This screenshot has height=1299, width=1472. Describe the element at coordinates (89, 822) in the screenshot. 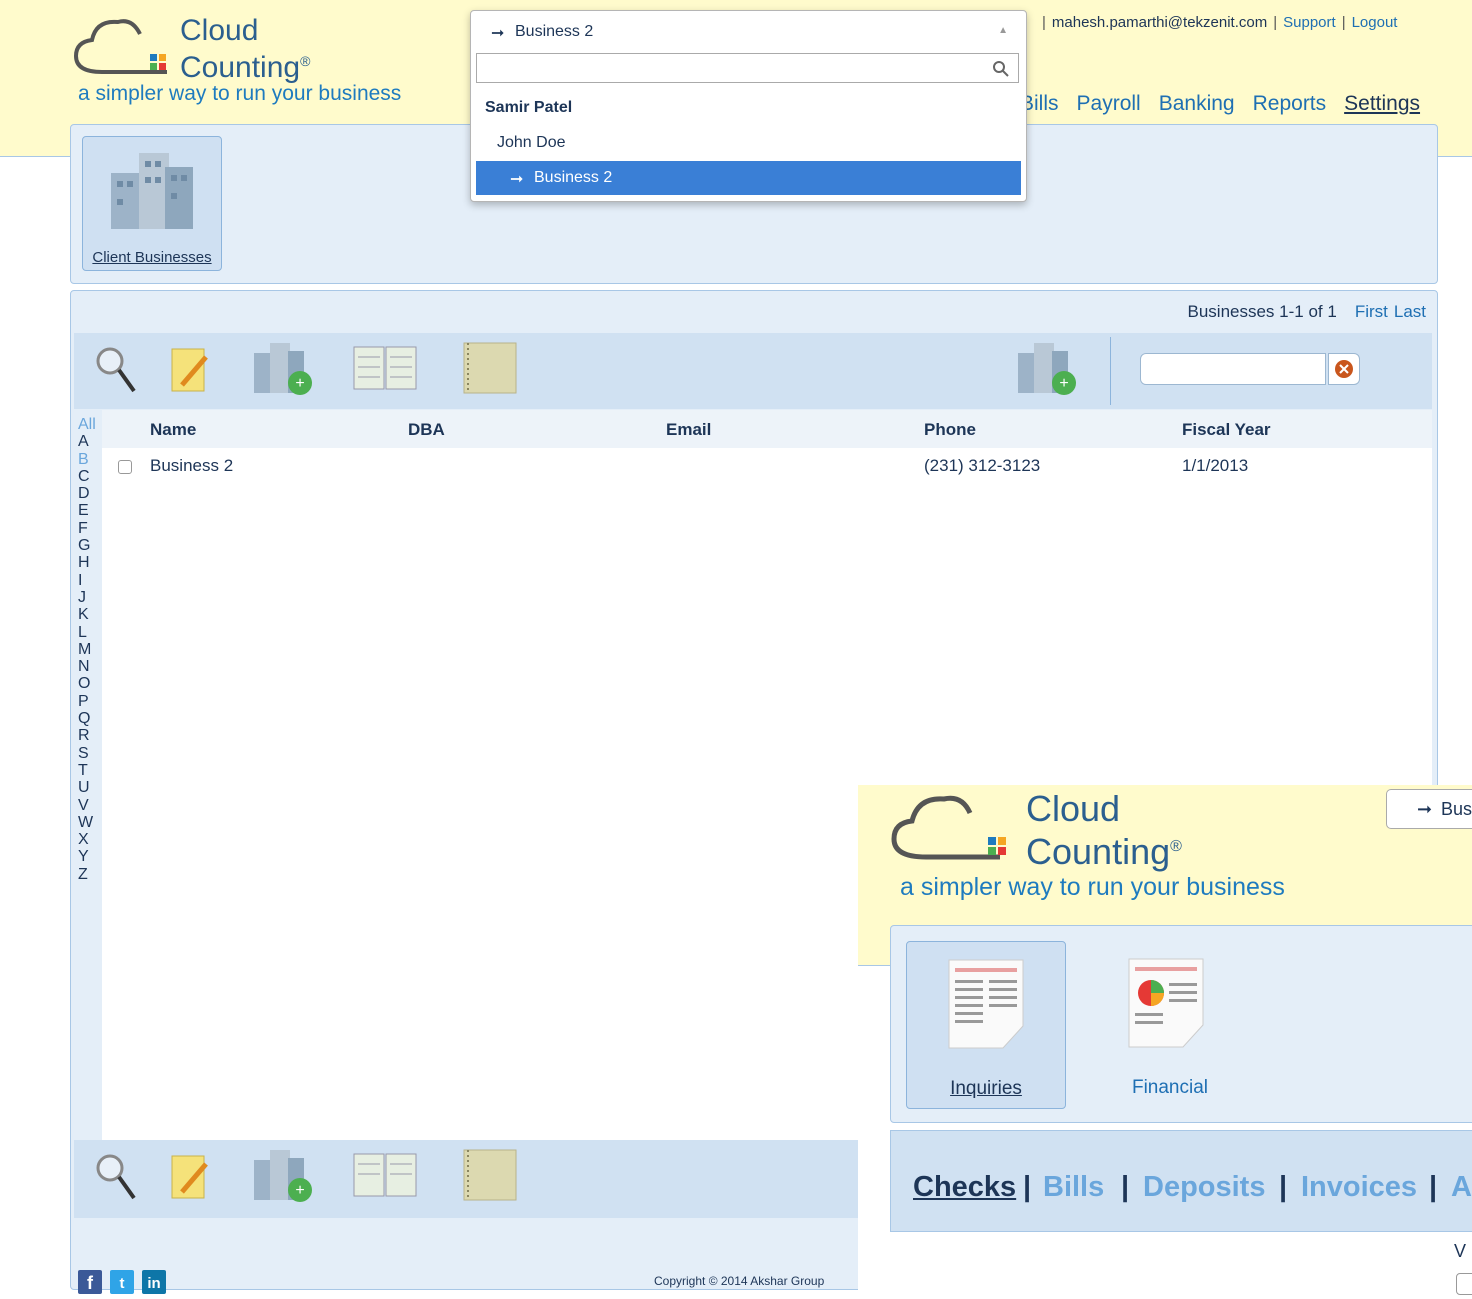

I see `alpha-filter-w: W` at that location.